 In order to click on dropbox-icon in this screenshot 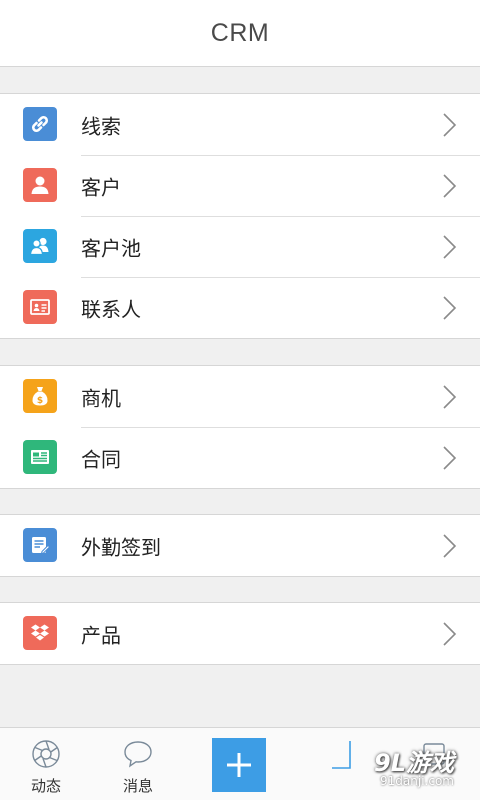, I will do `click(40, 633)`.